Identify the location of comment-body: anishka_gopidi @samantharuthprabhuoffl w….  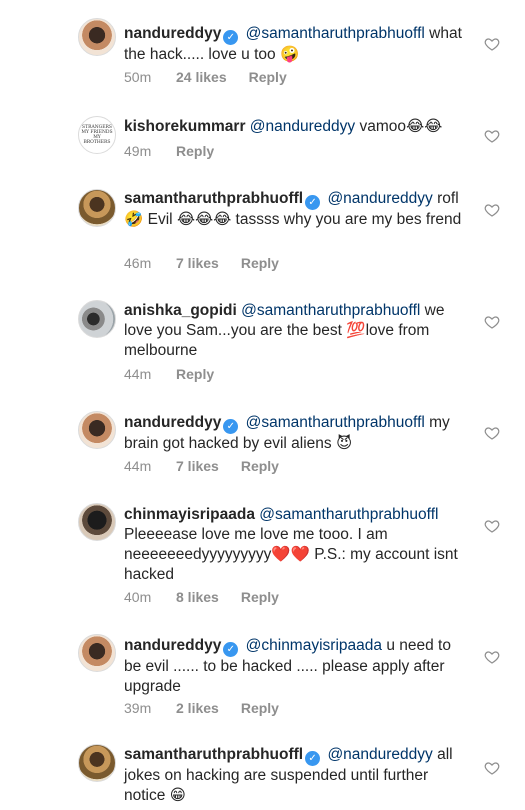
(296, 331).